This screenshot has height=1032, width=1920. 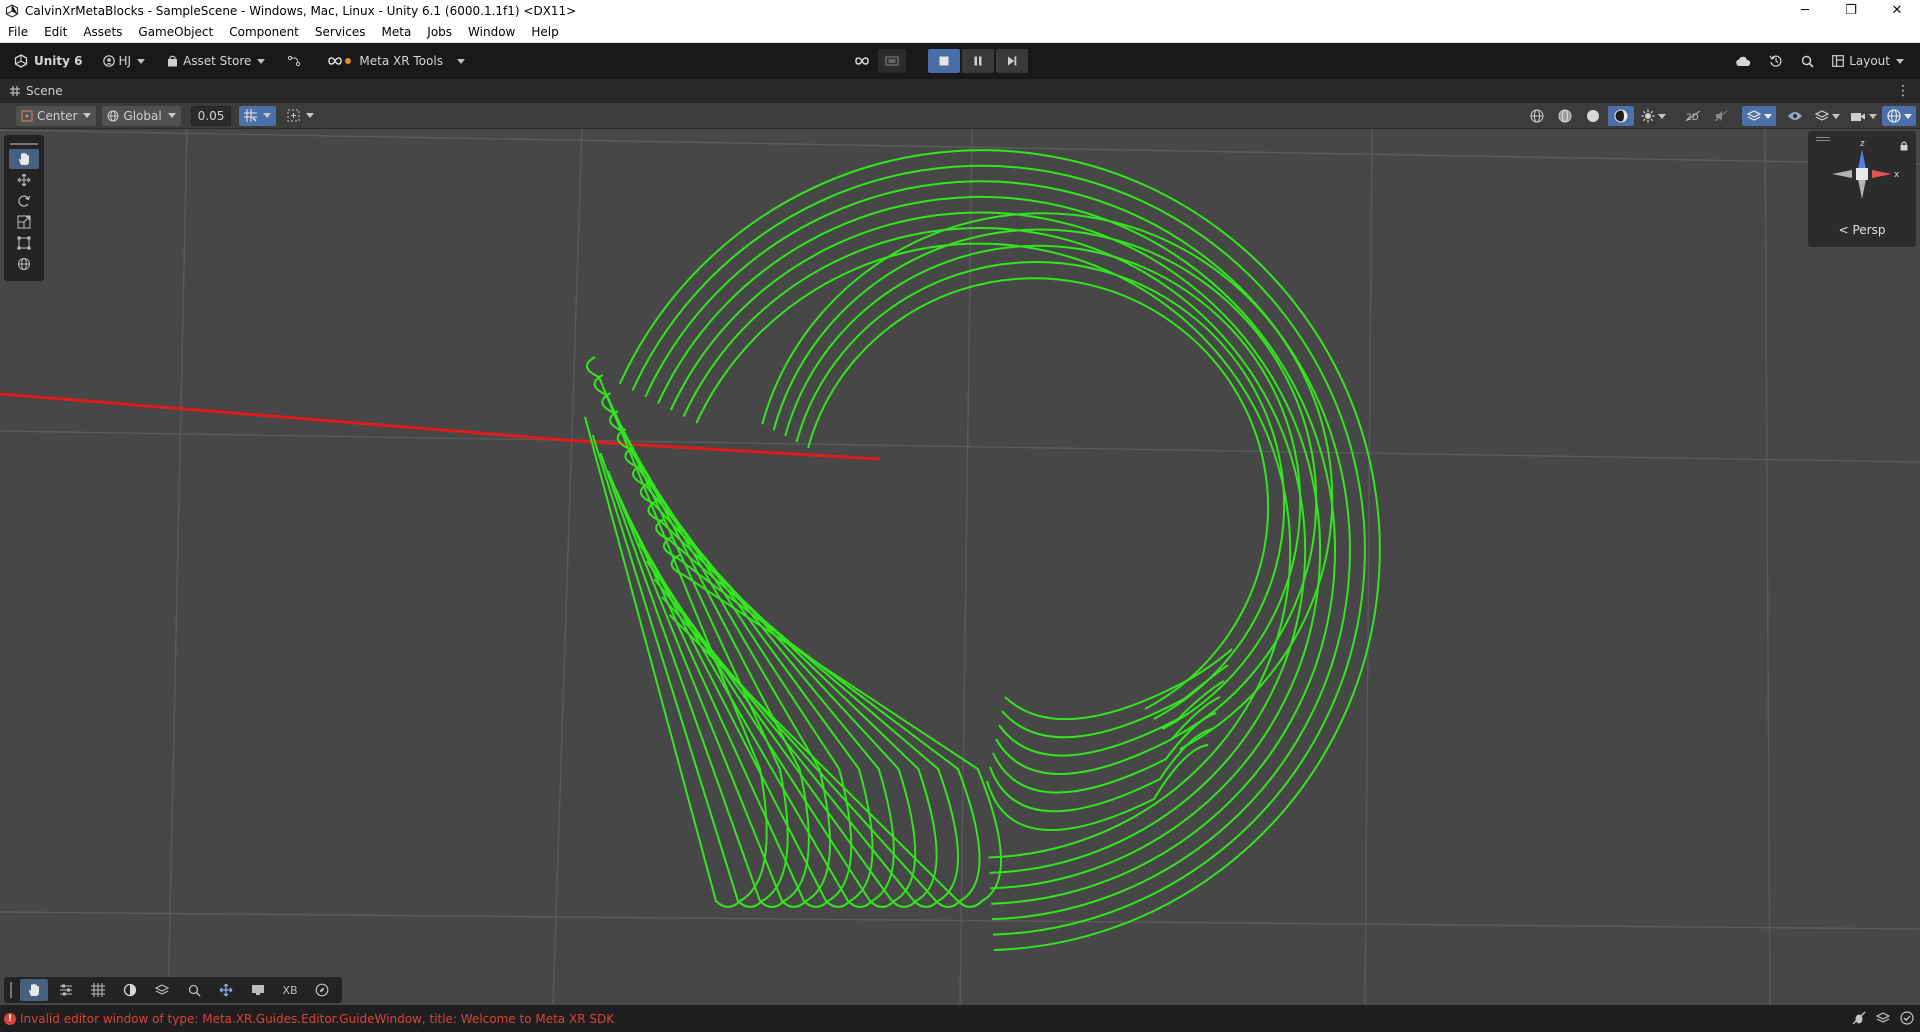 I want to click on inspector-button, so click(x=66, y=990).